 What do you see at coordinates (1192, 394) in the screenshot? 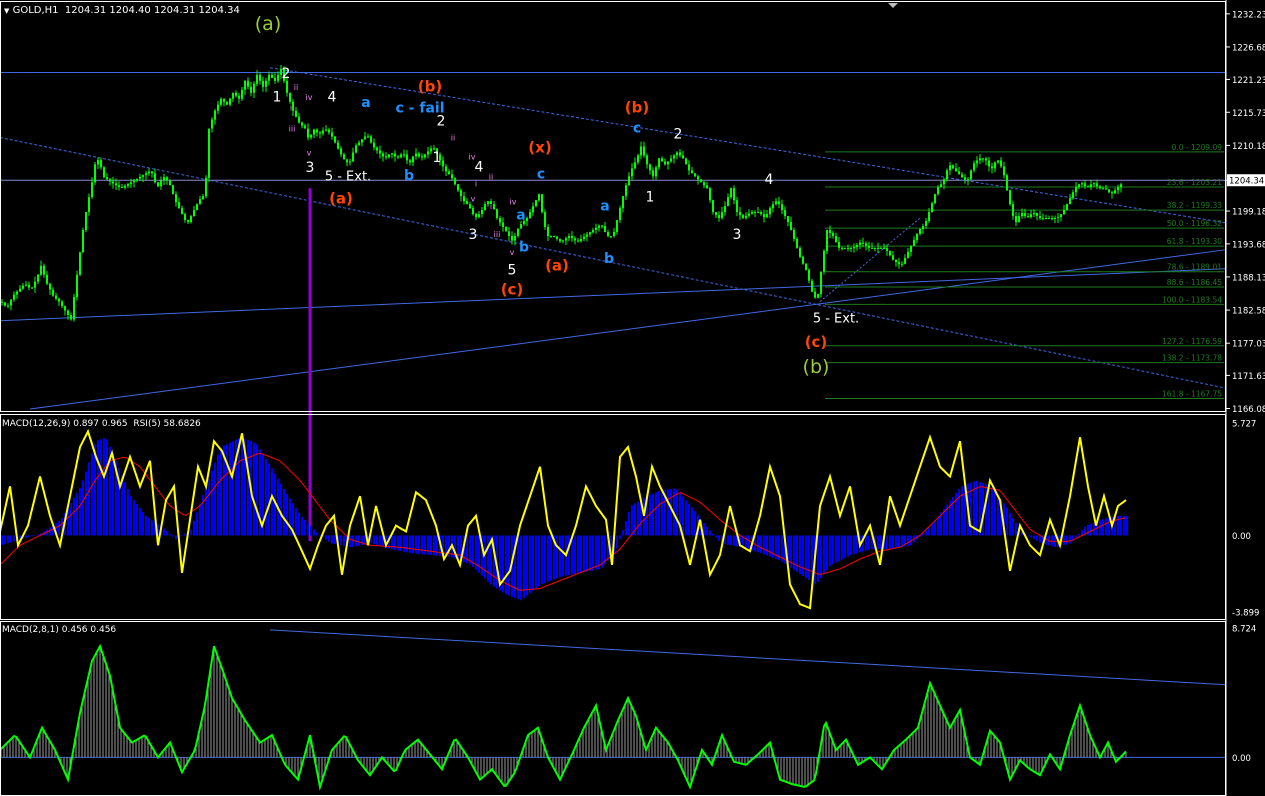
I see `fibo-level-label: 161.8 - 1167.75` at bounding box center [1192, 394].